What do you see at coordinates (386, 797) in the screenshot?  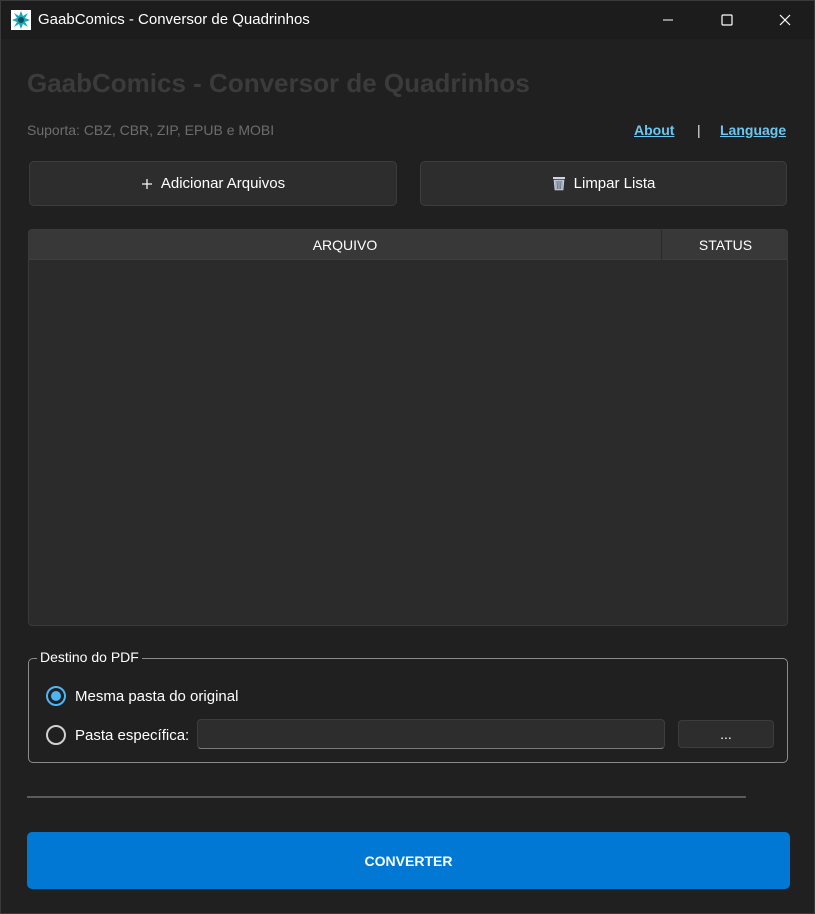 I see `progress-bar` at bounding box center [386, 797].